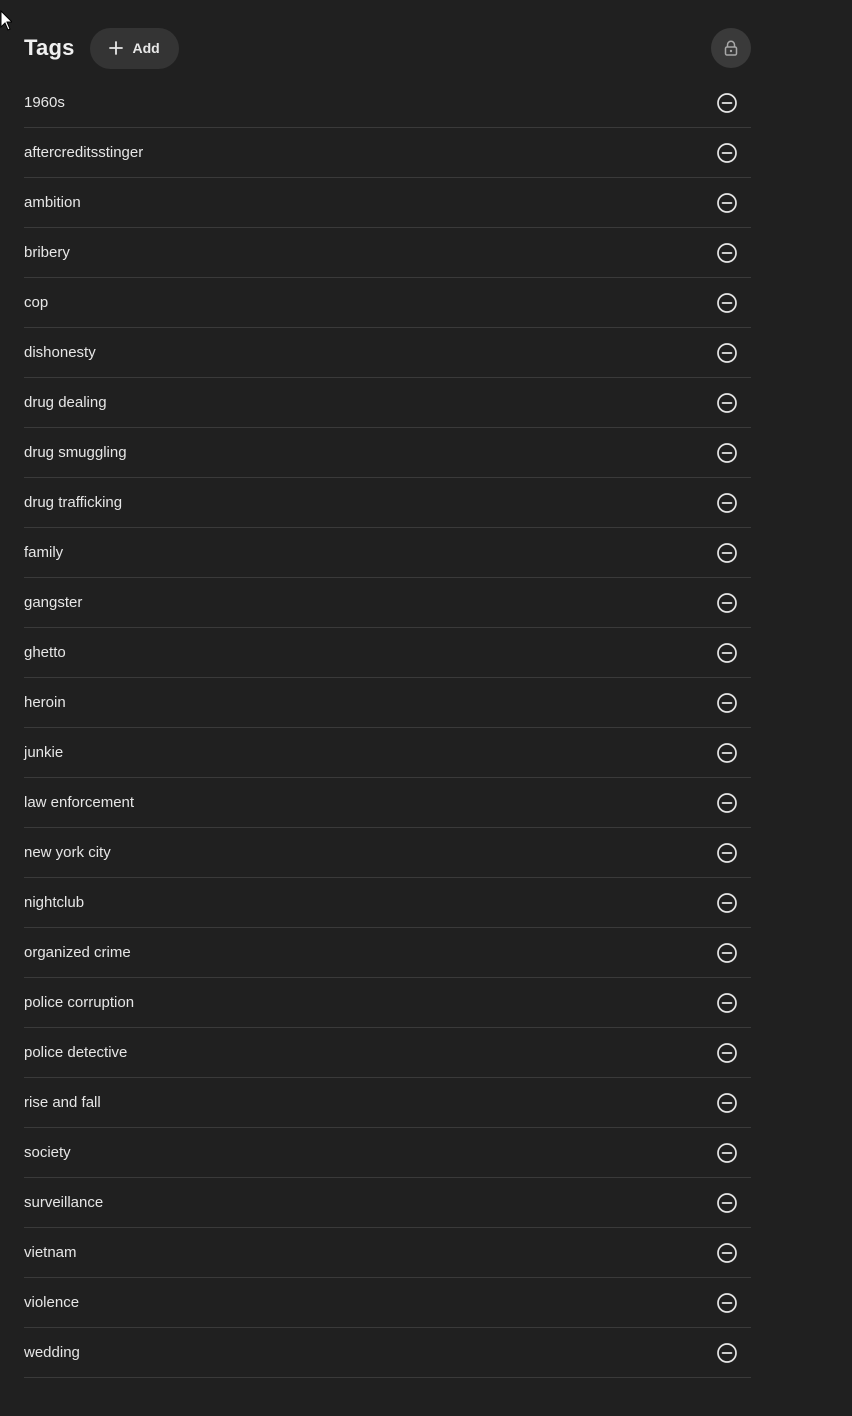 The width and height of the screenshot is (852, 1416). Describe the element at coordinates (77, 952) in the screenshot. I see `tag-label: organized crime` at that location.